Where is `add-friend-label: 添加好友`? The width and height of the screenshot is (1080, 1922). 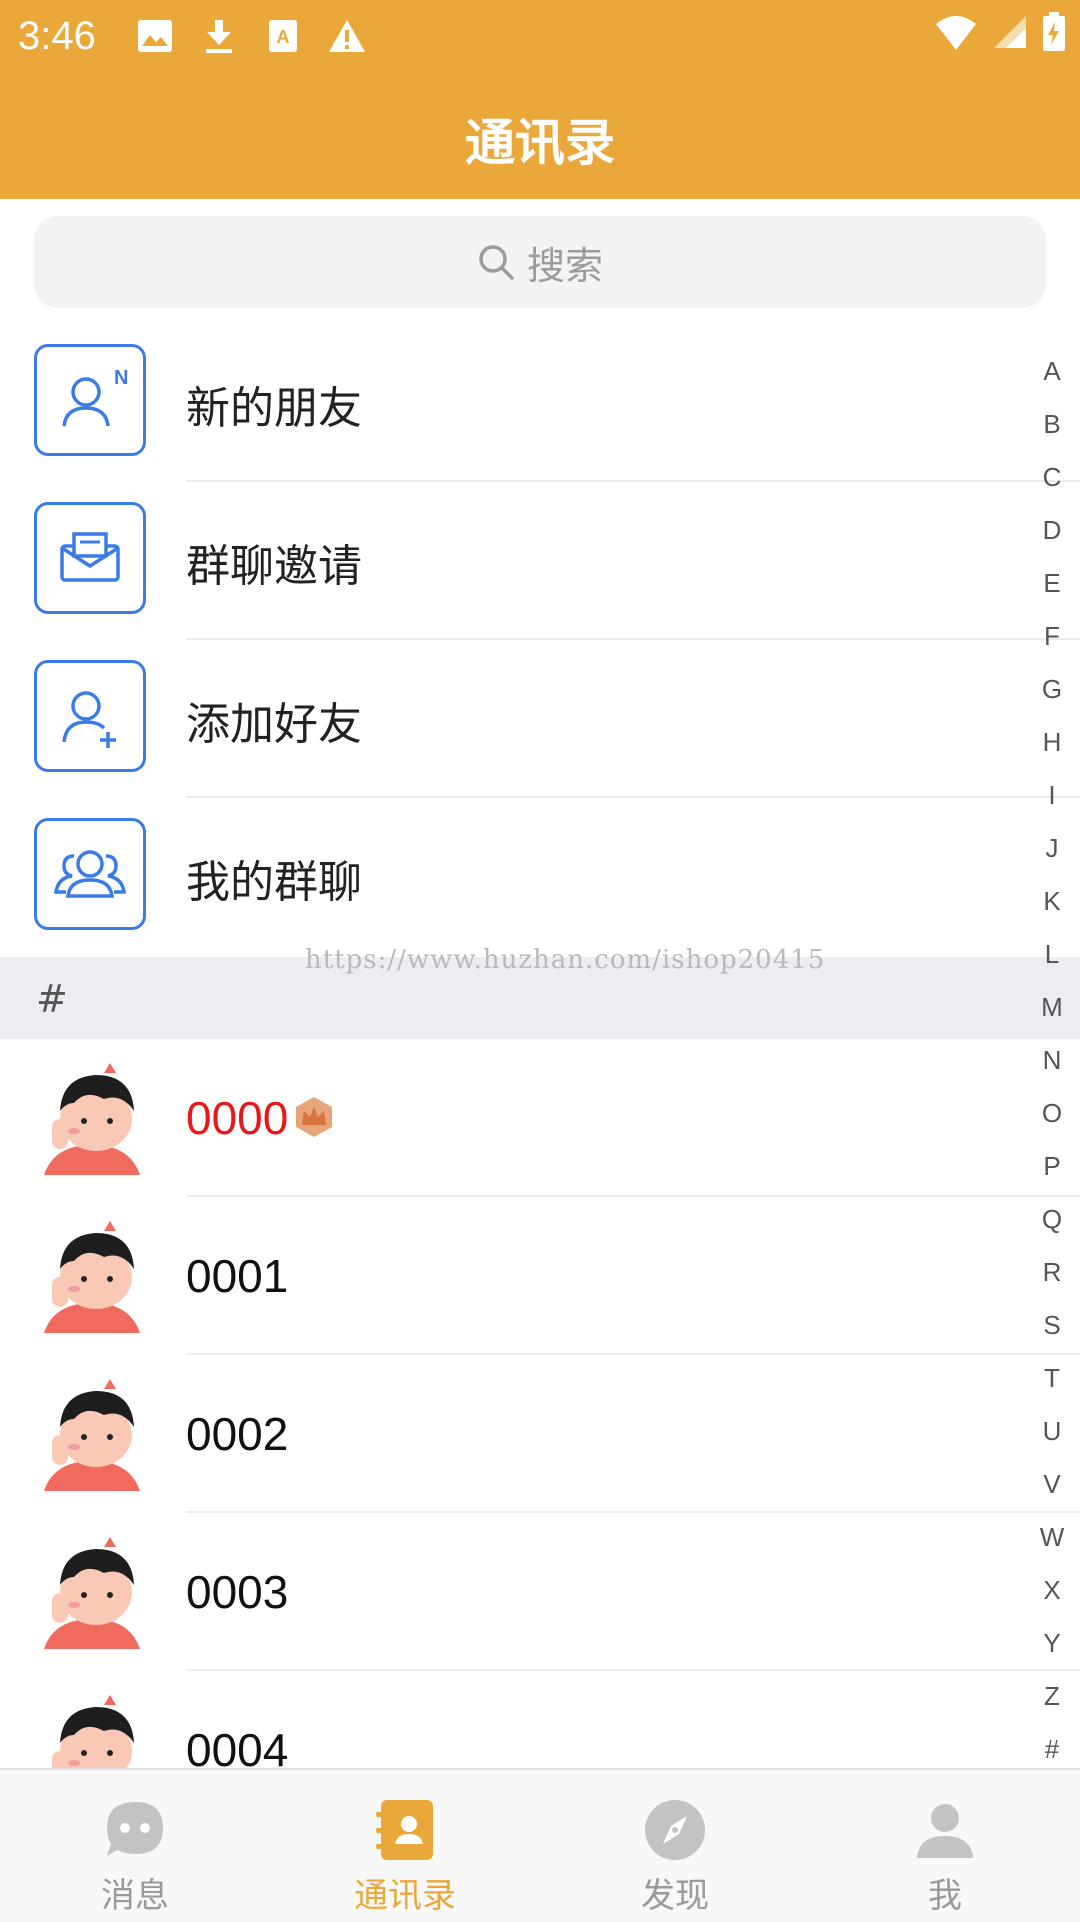
add-friend-label: 添加好友 is located at coordinates (274, 724).